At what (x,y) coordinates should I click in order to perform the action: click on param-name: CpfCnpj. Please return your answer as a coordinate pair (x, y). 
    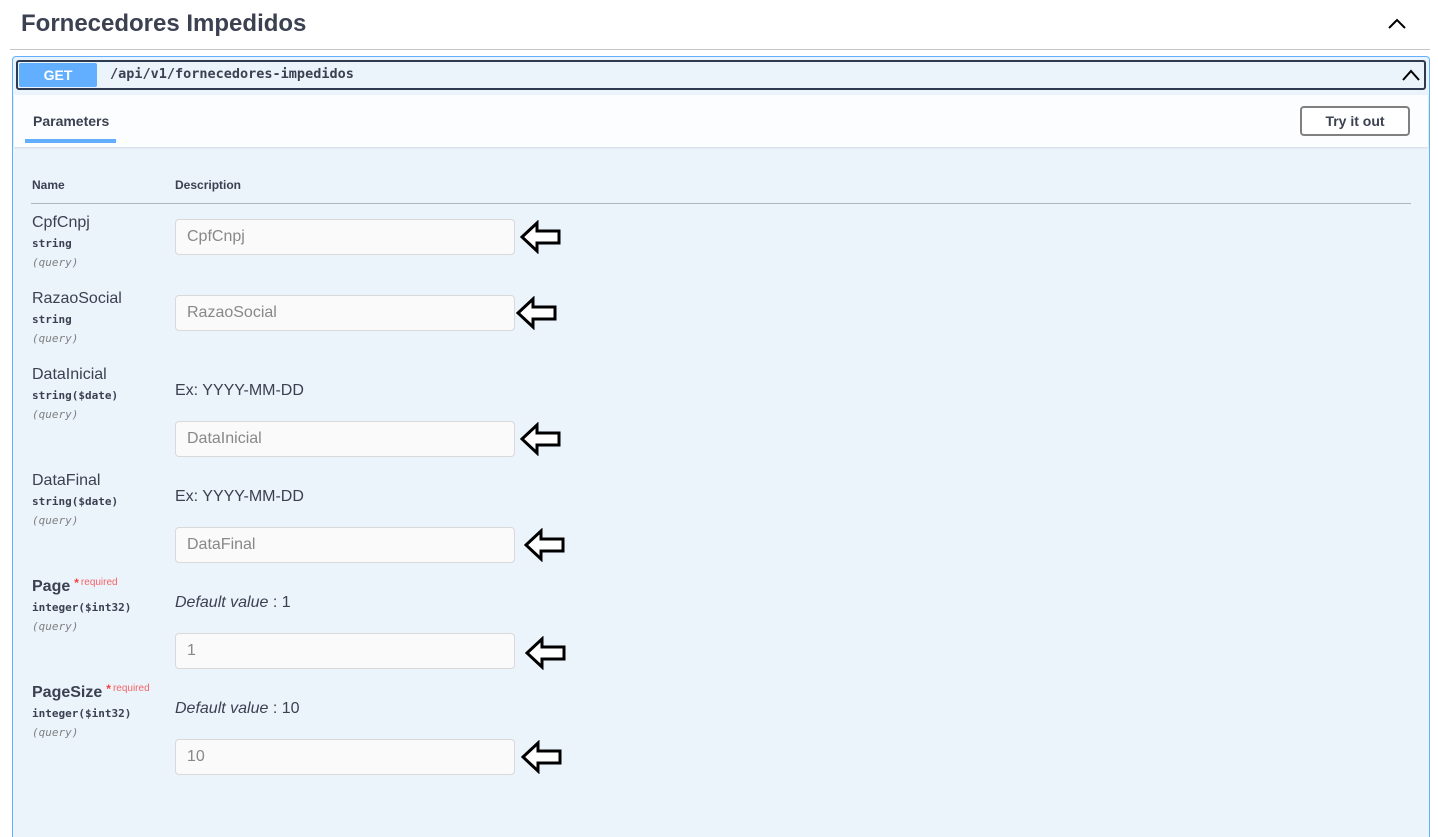
    Looking at the image, I should click on (61, 222).